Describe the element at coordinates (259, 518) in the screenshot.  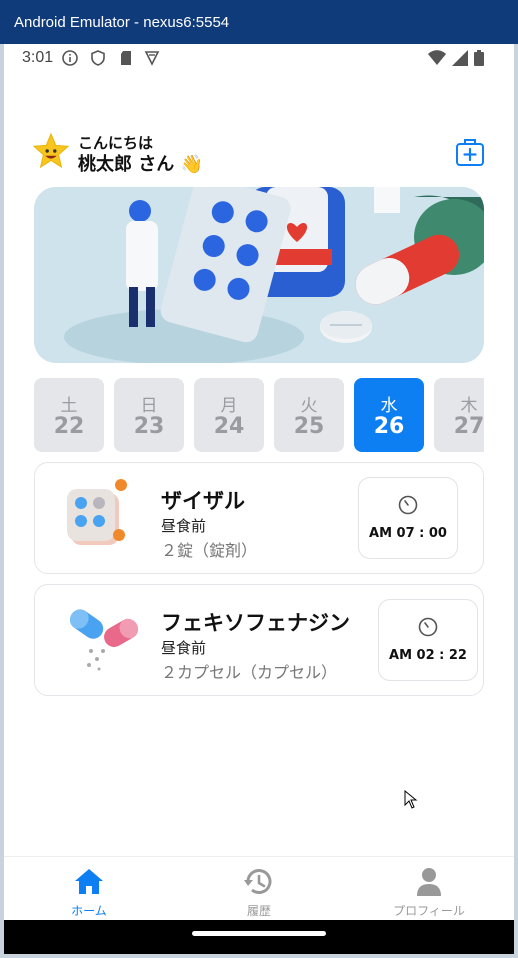
I see `medication-card: ザイザル 昼食前 ２錠（錠剤） AM 07 : 00` at that location.